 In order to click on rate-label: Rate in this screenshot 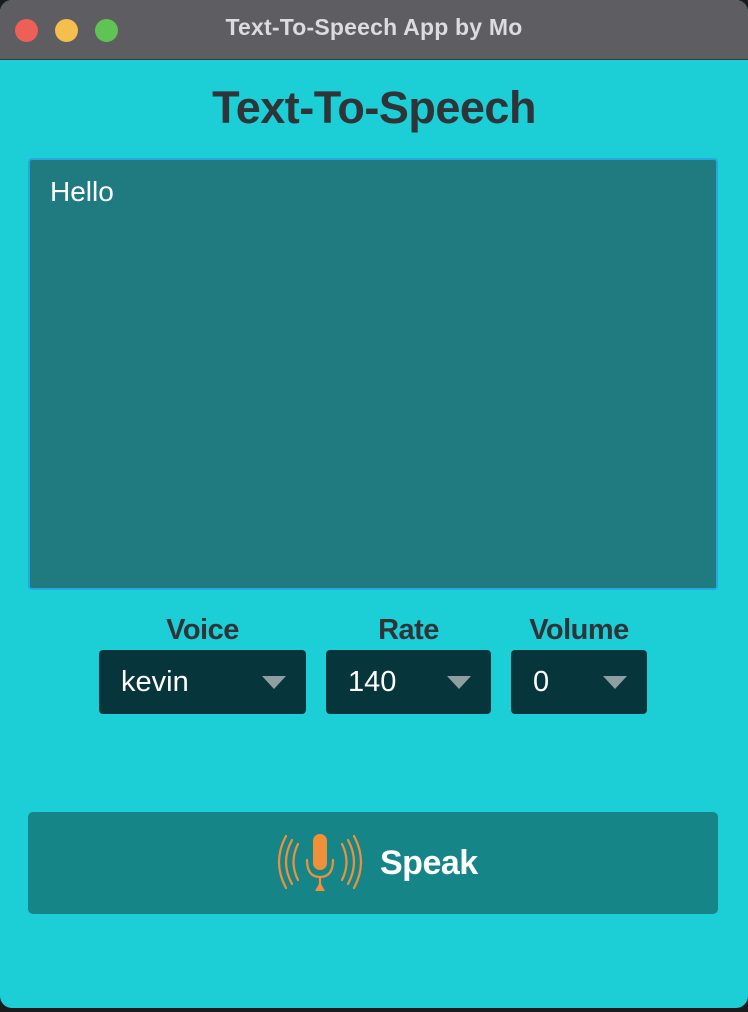, I will do `click(408, 630)`.